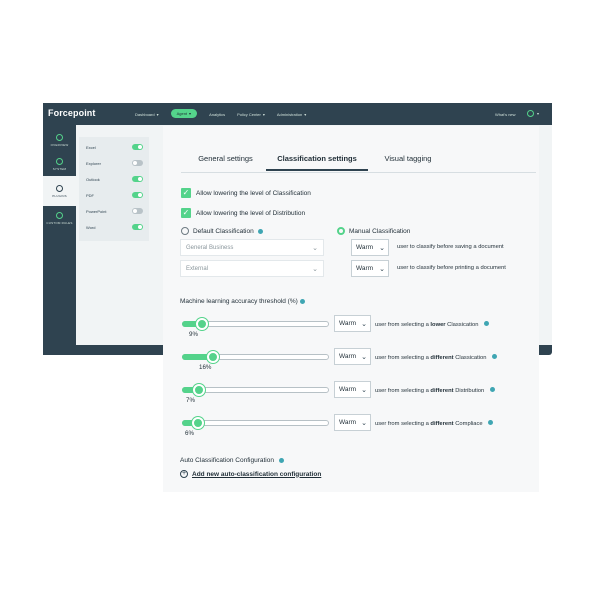 The width and height of the screenshot is (600, 600). What do you see at coordinates (93, 179) in the screenshot?
I see `plugin-label: Outlook` at bounding box center [93, 179].